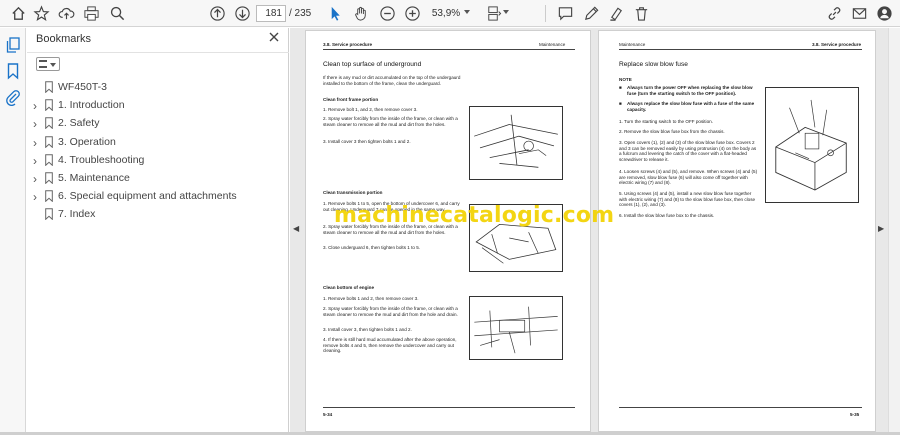 The width and height of the screenshot is (900, 435). I want to click on page-total-label: / 235, so click(300, 13).